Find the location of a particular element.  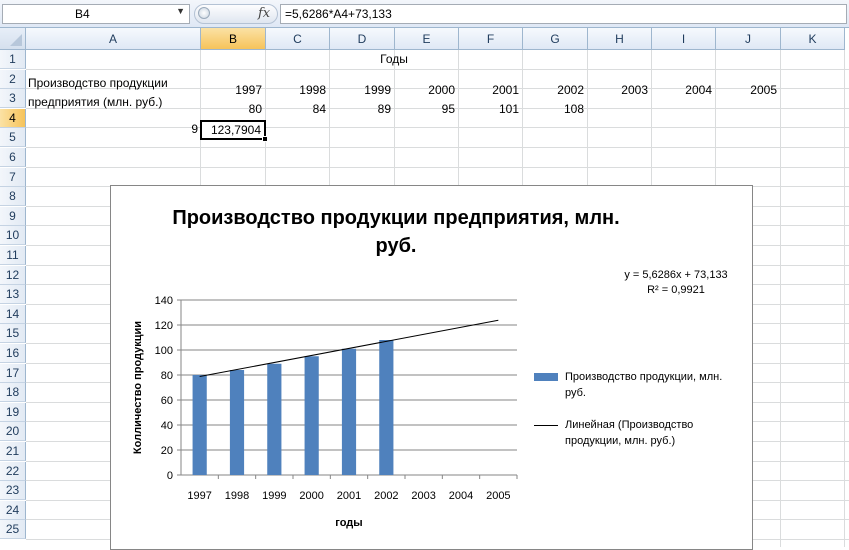

expand-handle-icon is located at coordinates (204, 13).